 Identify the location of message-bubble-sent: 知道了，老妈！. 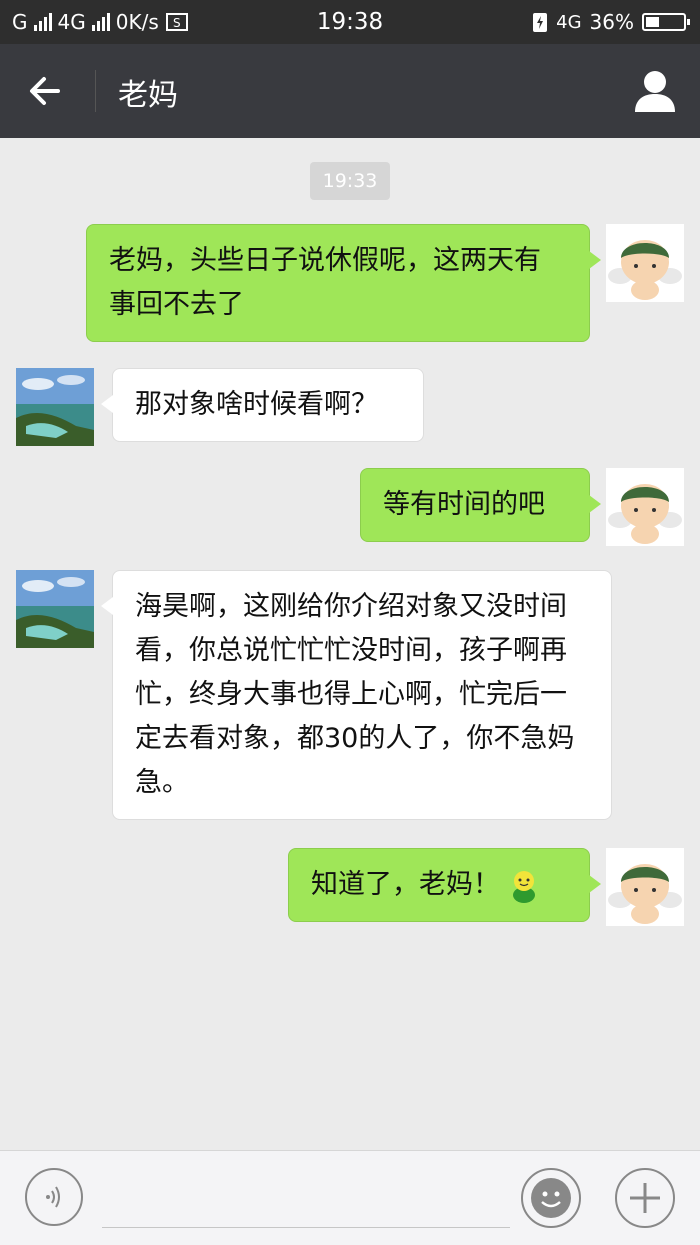
(444, 885).